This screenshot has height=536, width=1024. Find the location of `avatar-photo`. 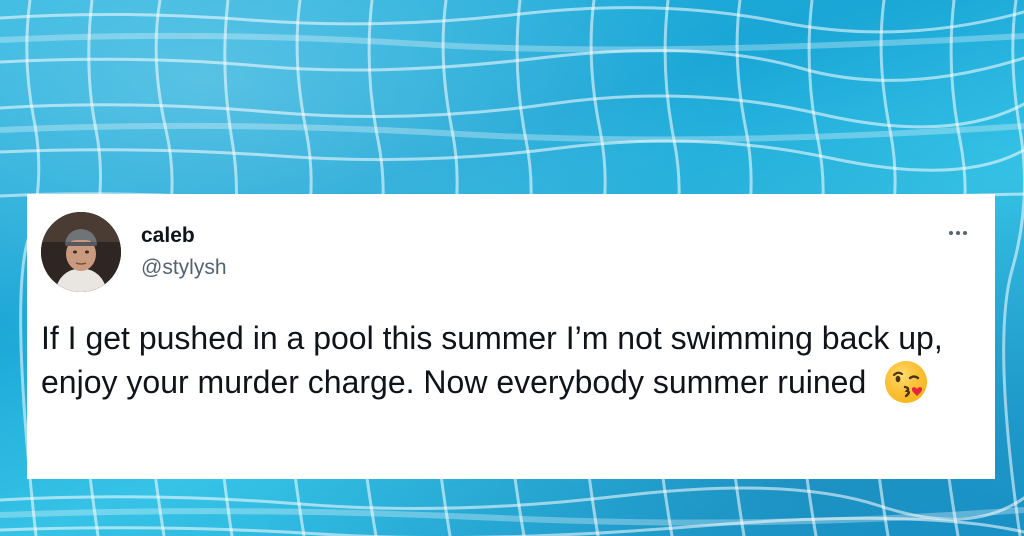

avatar-photo is located at coordinates (81, 252).